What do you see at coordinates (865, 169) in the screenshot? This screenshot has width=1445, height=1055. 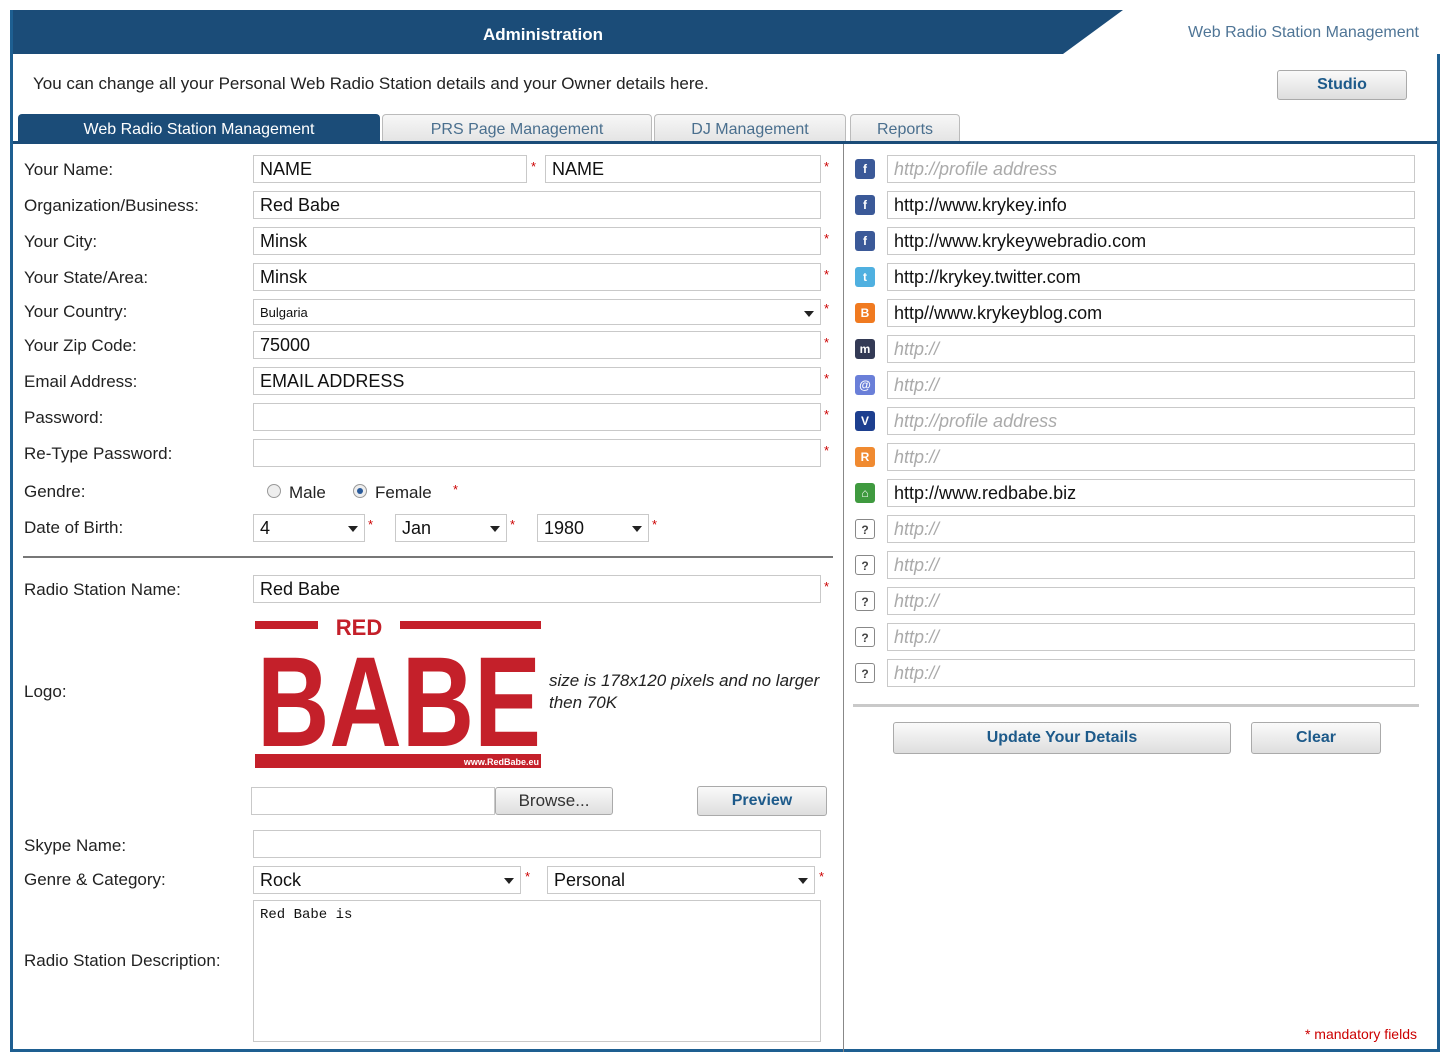 I see `facebook-icon: f` at bounding box center [865, 169].